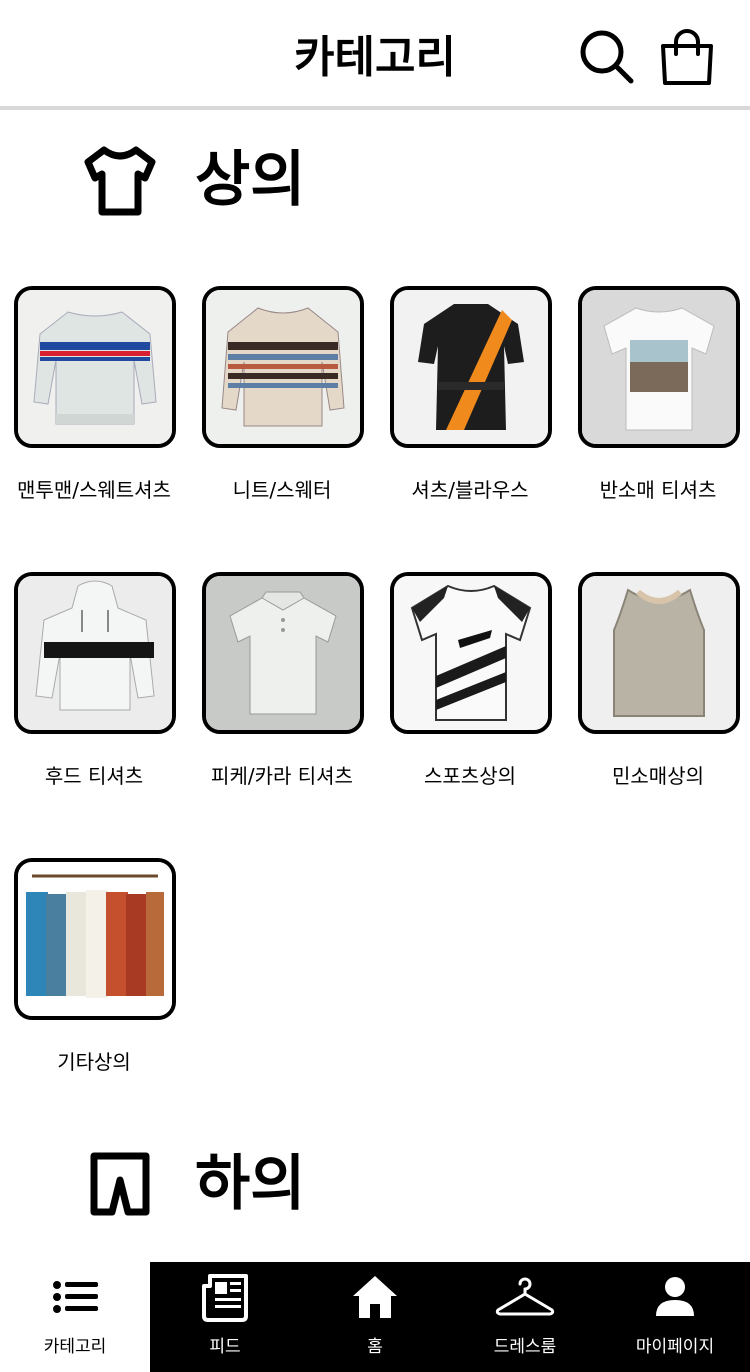  What do you see at coordinates (675, 1297) in the screenshot?
I see `person-icon` at bounding box center [675, 1297].